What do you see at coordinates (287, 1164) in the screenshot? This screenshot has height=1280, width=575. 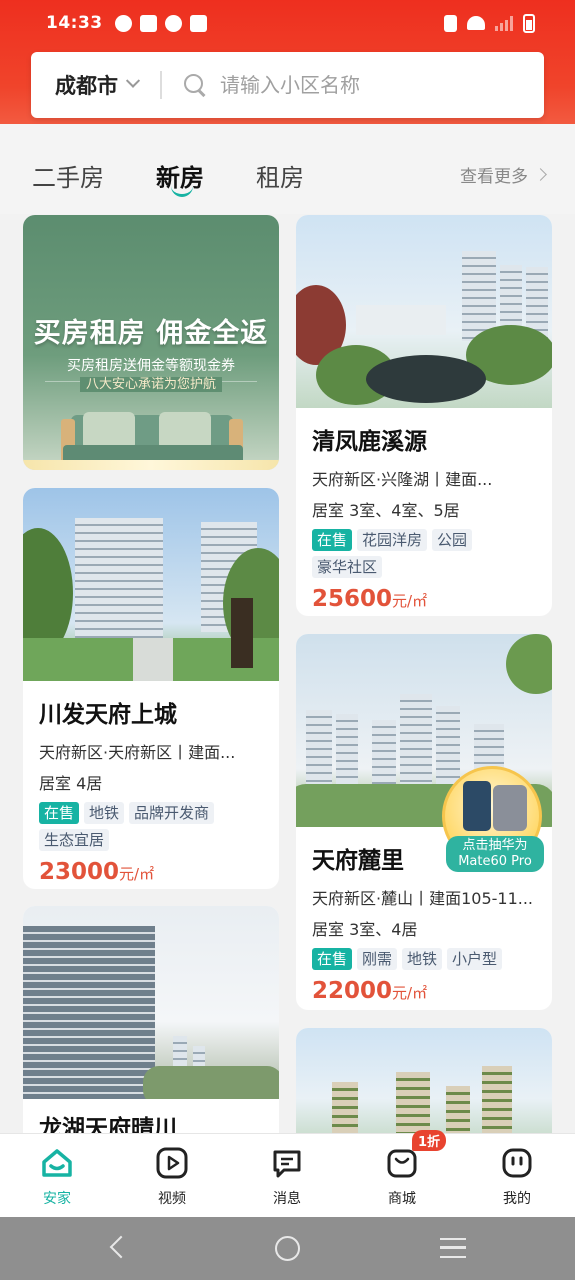 I see `chat-icon` at bounding box center [287, 1164].